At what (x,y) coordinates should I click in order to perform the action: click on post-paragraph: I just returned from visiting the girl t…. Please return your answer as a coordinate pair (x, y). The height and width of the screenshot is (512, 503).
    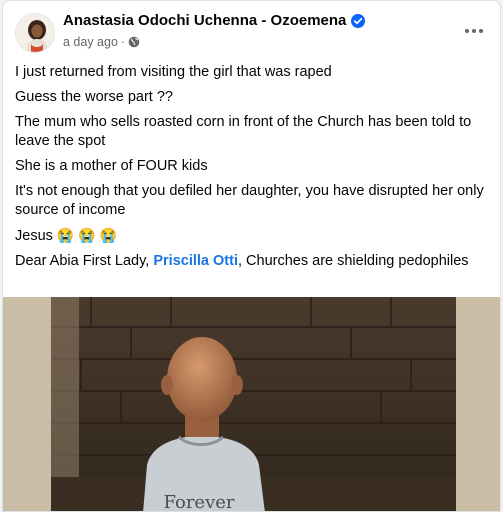
    Looking at the image, I should click on (173, 72).